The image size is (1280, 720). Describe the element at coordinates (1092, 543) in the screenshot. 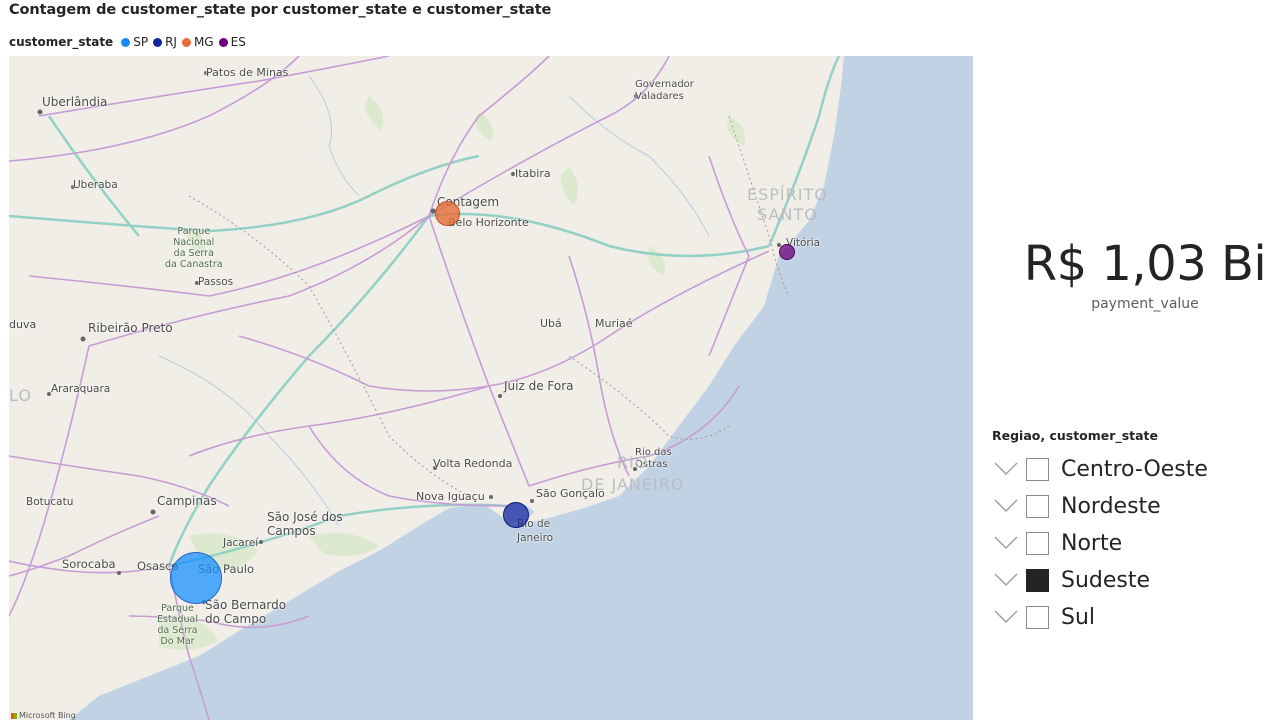

I see `slicer-item-label: Norte` at that location.